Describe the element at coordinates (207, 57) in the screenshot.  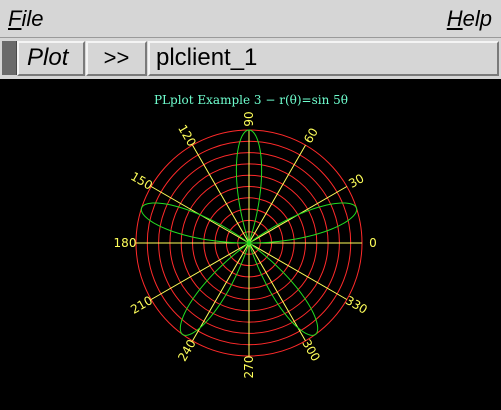
I see `window-name-text: plclient_1` at that location.